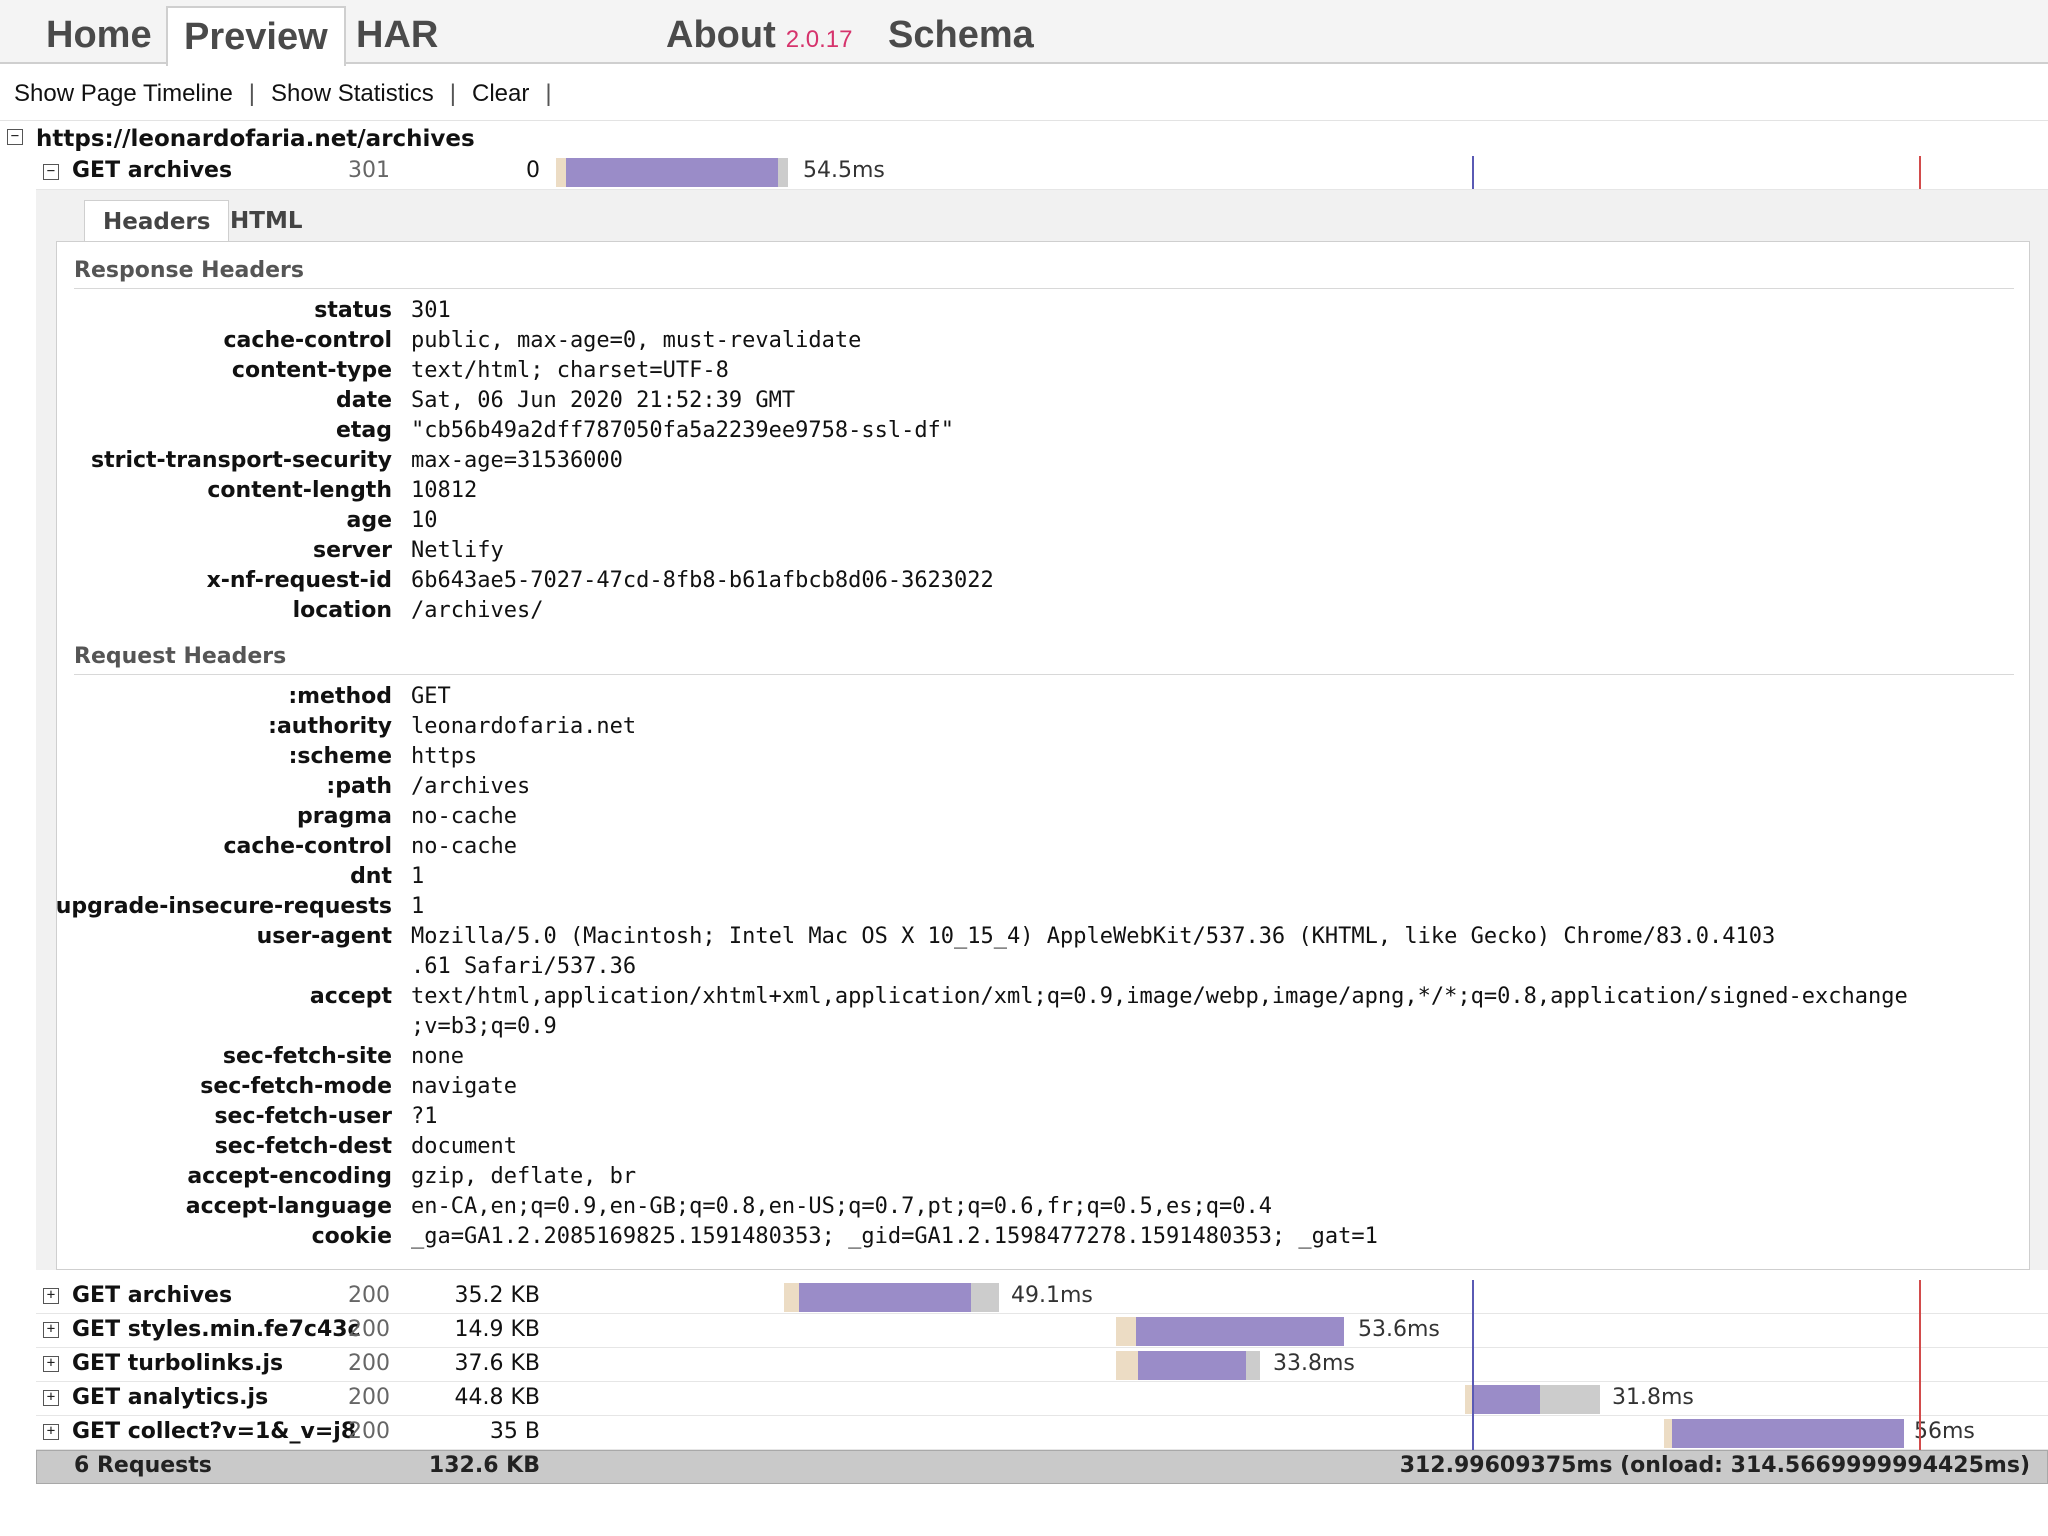  What do you see at coordinates (307, 1056) in the screenshot?
I see `header-key: sec-fetch-site` at bounding box center [307, 1056].